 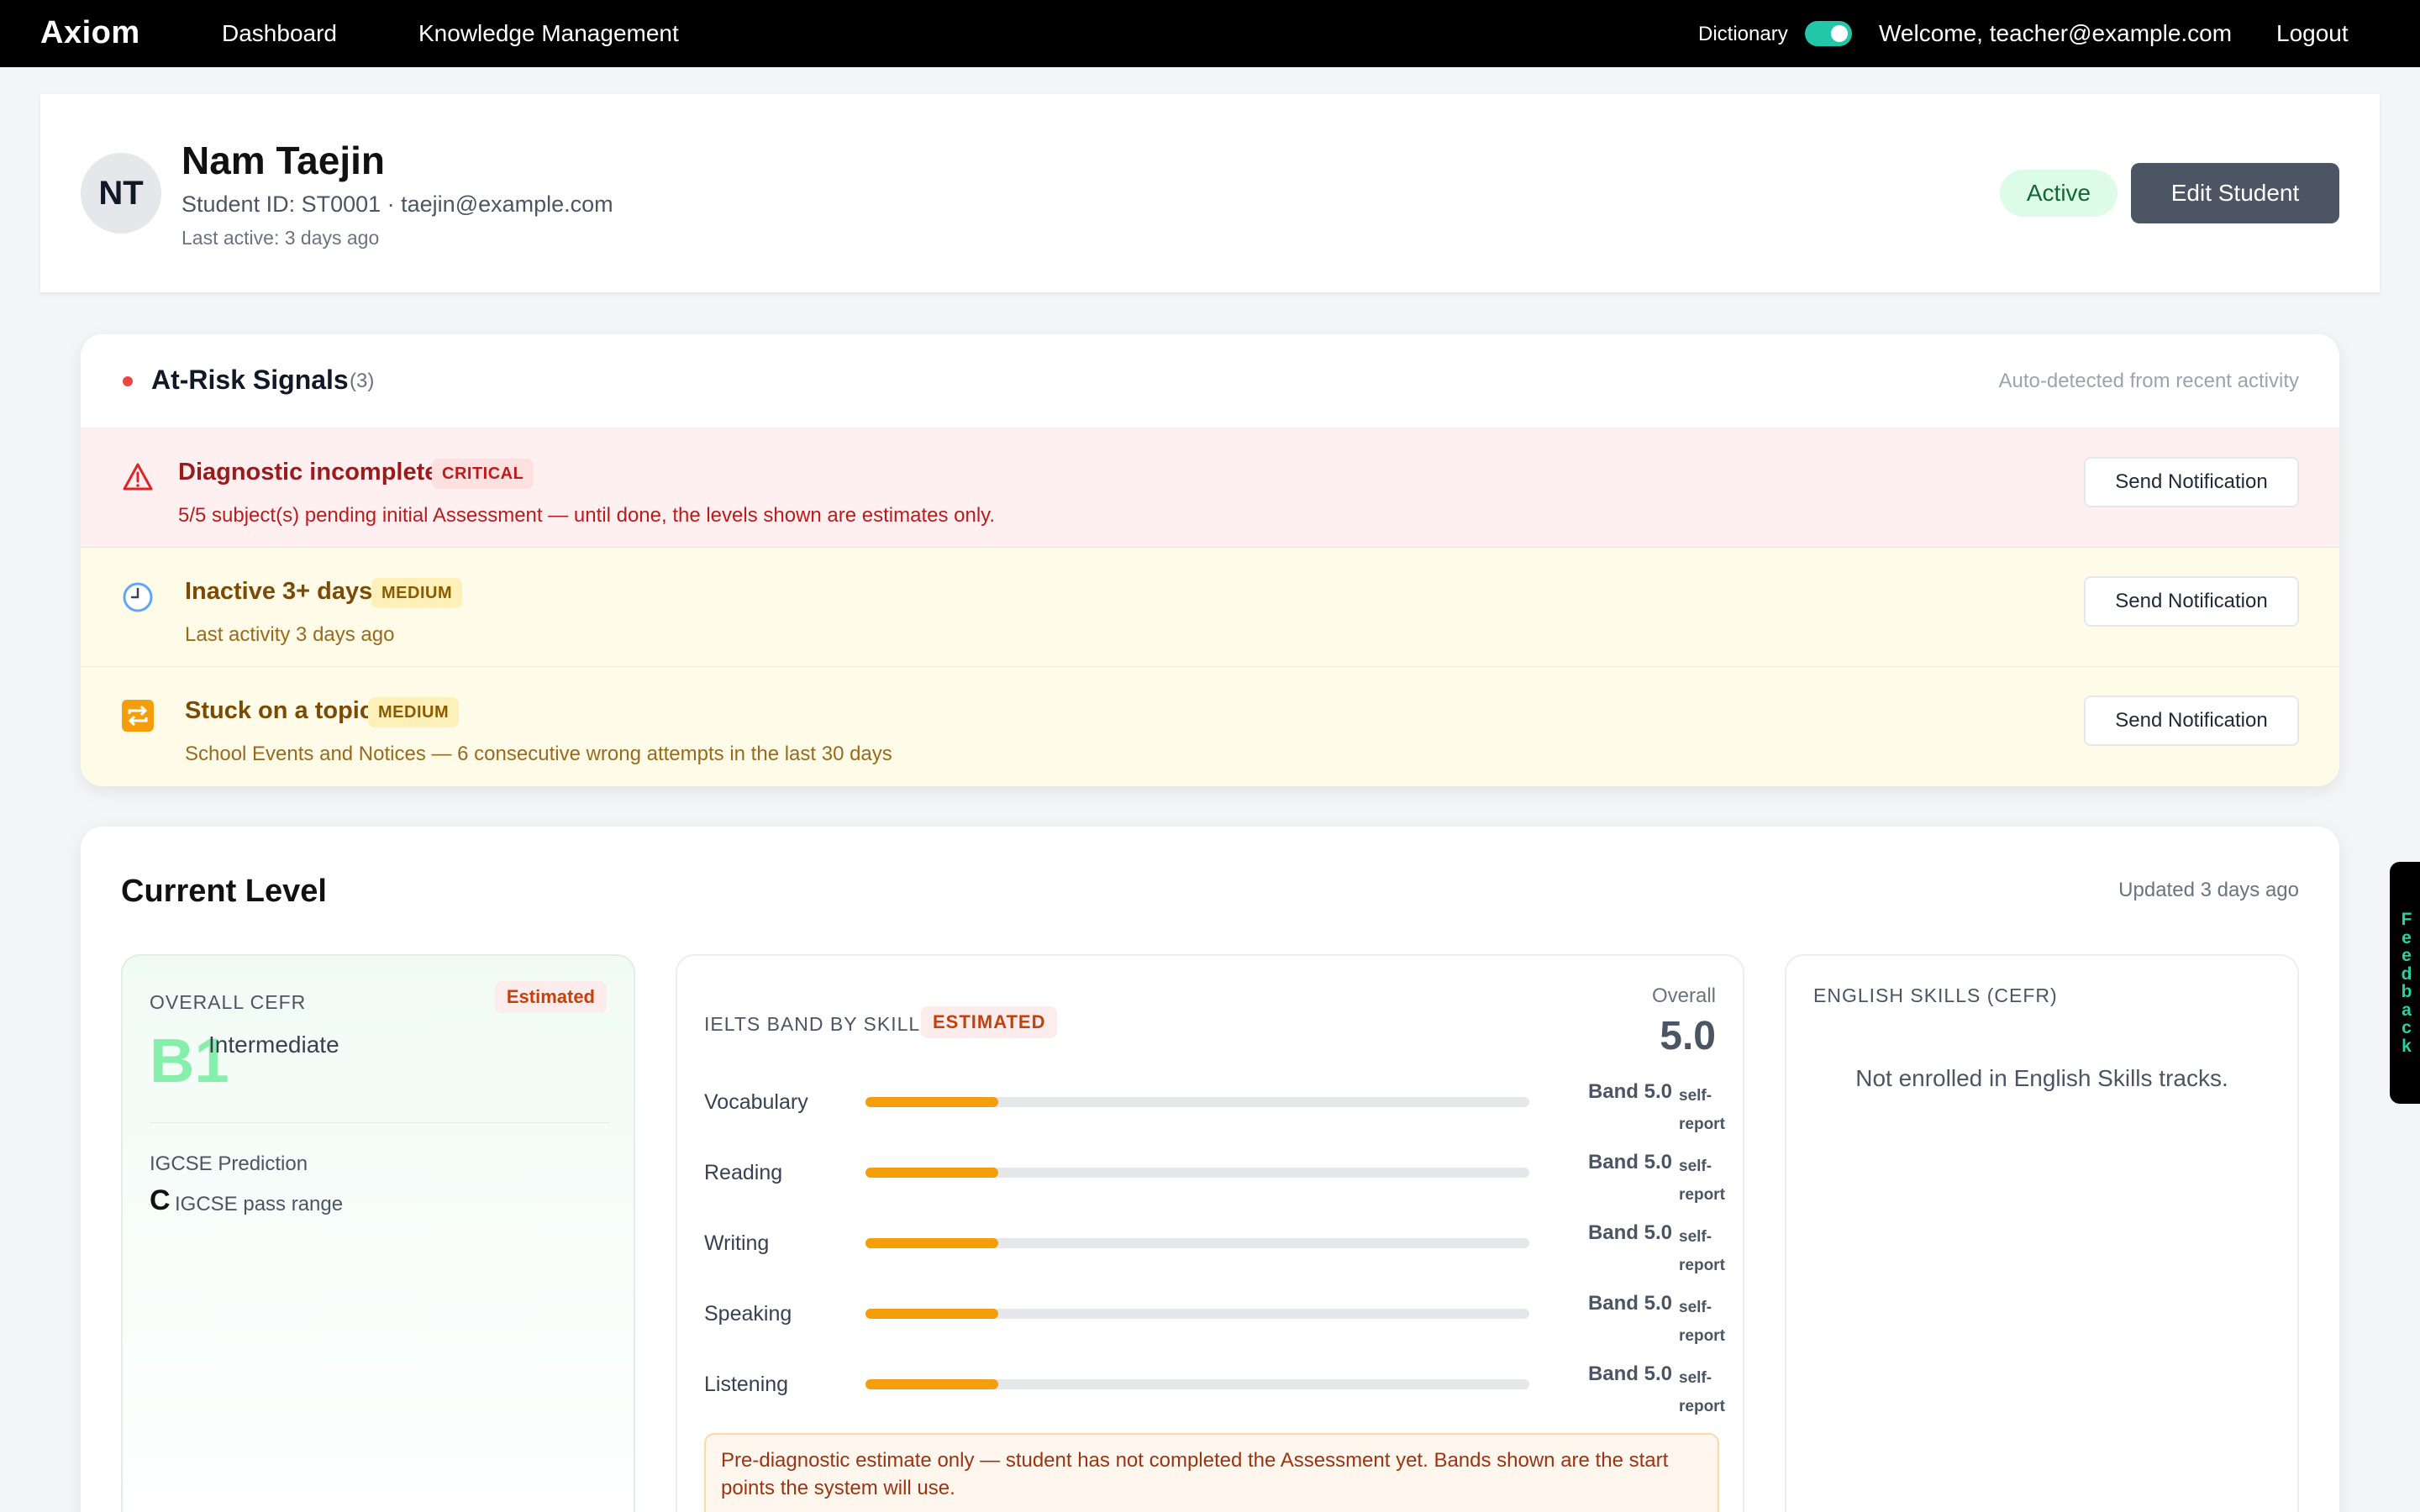 I want to click on logo: Axiom, so click(x=90, y=33).